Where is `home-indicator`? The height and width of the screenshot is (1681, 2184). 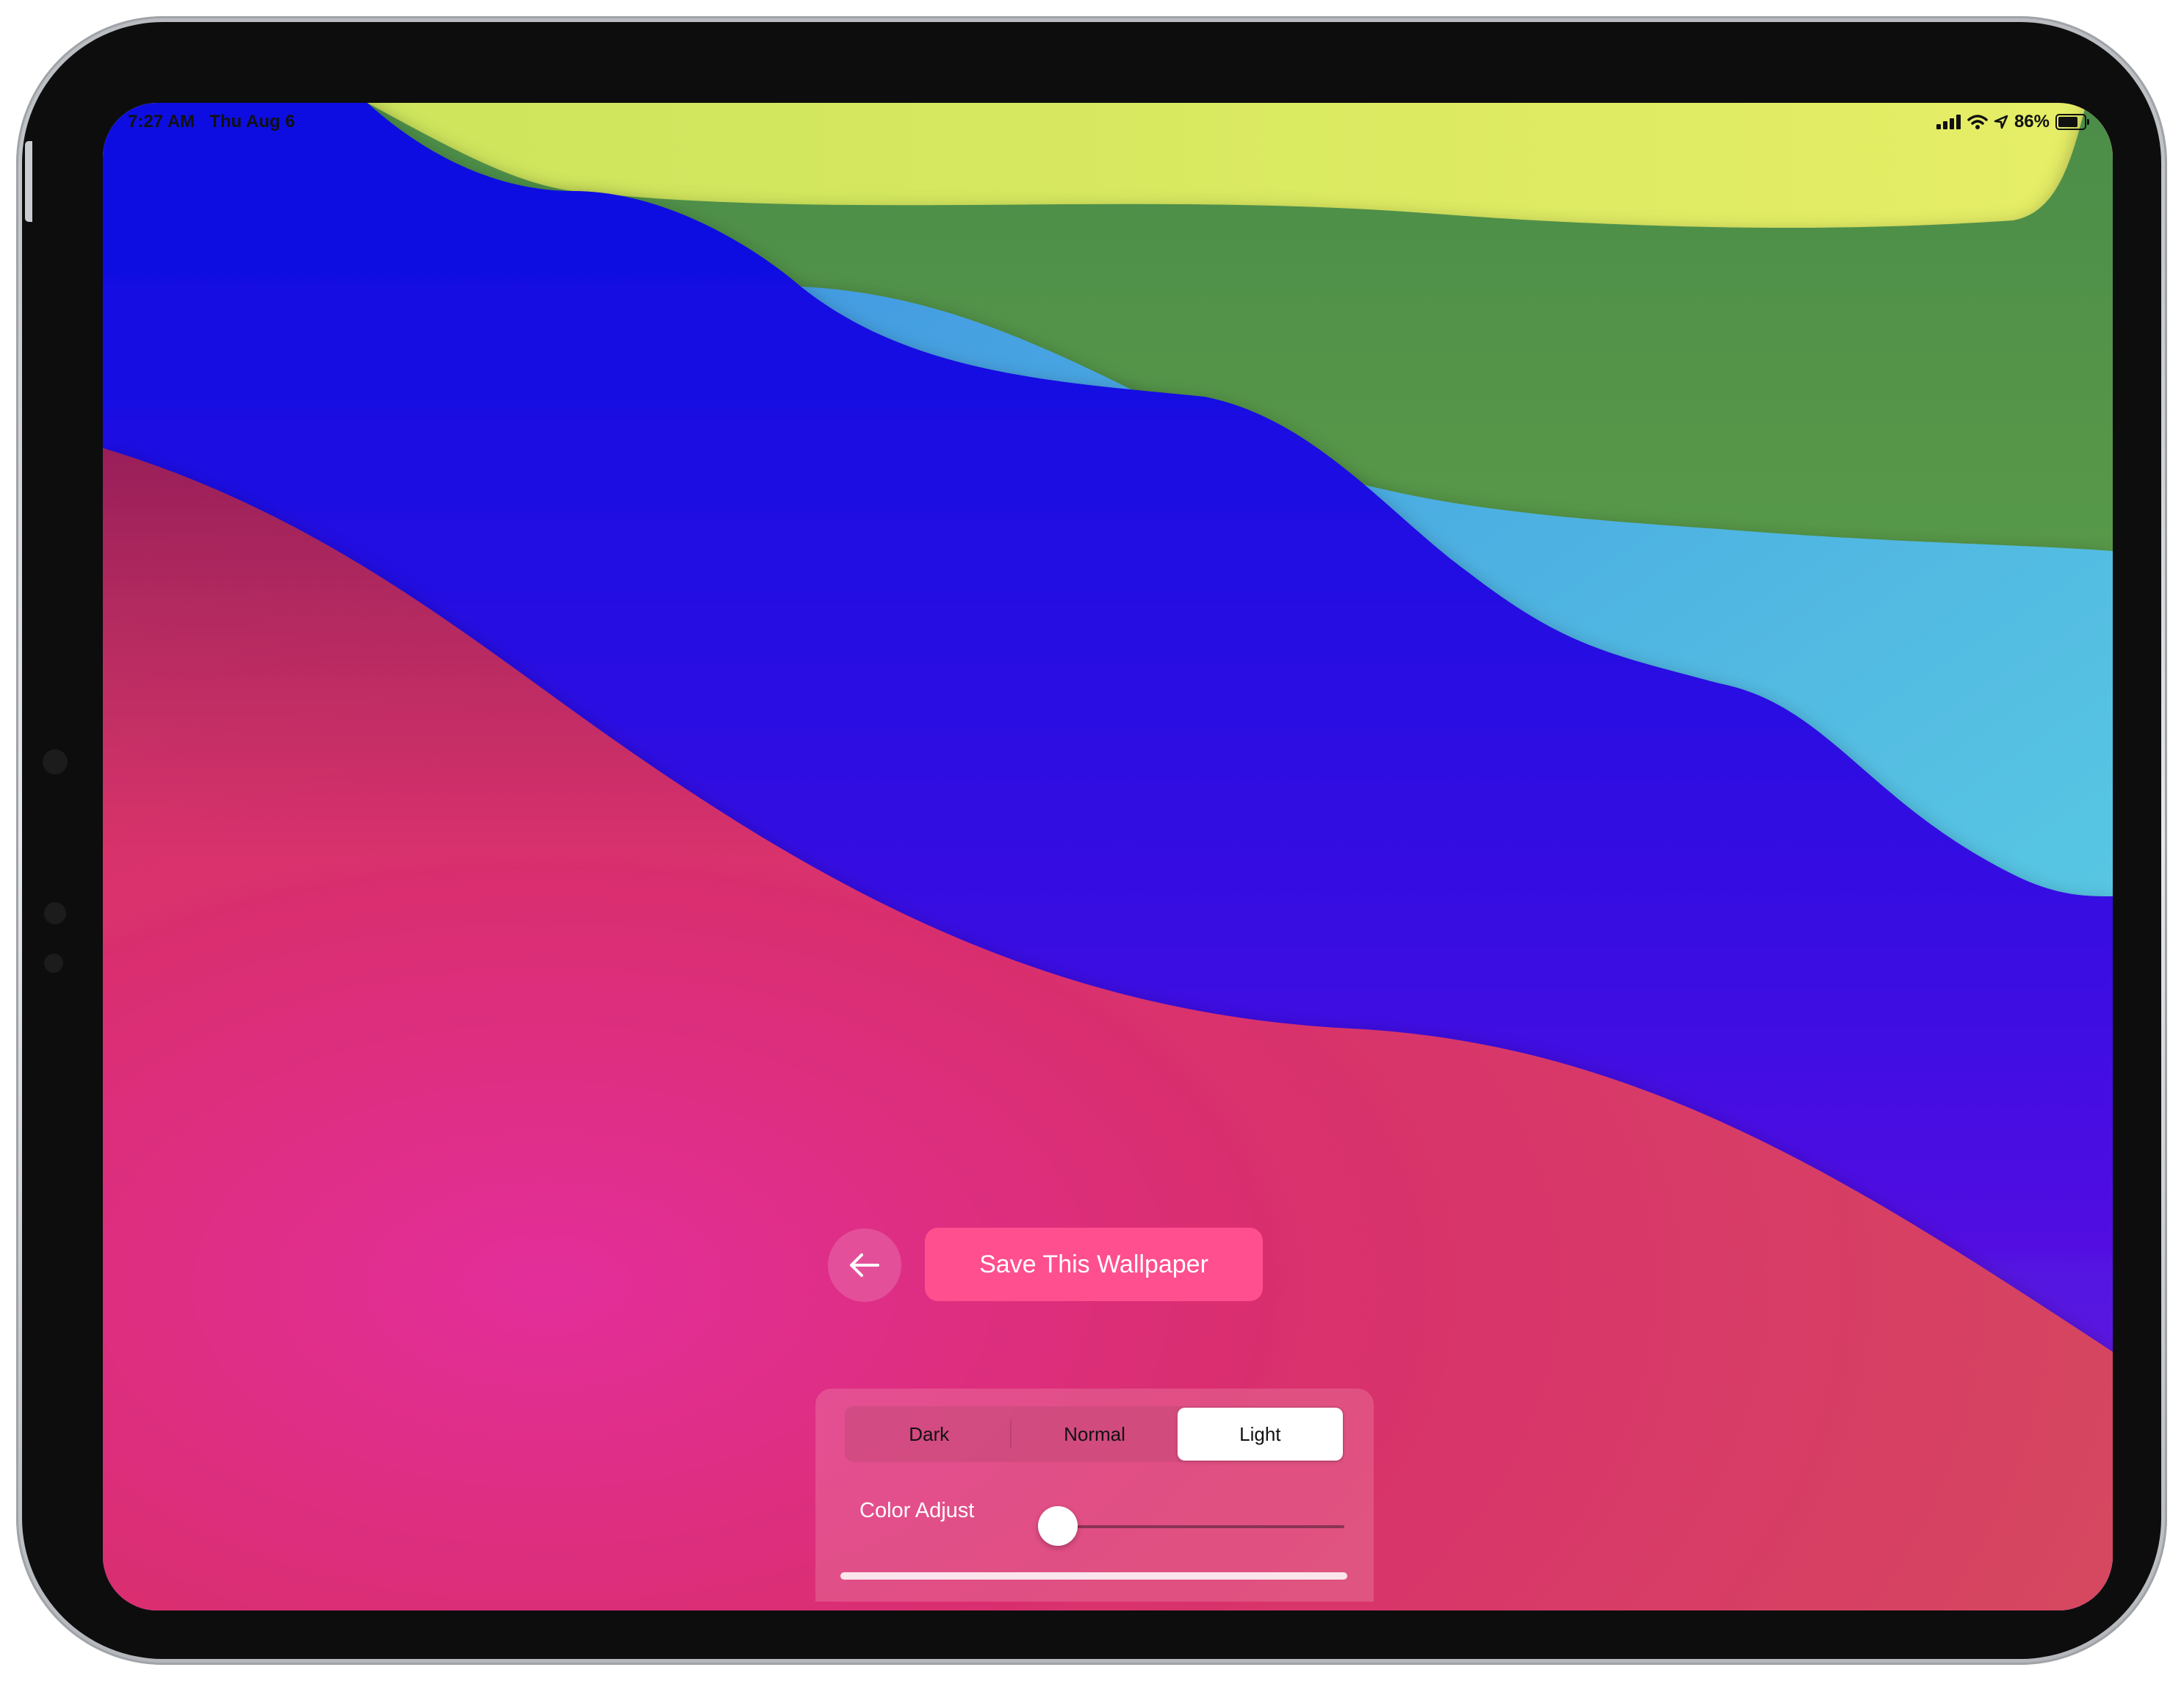
home-indicator is located at coordinates (1093, 1576).